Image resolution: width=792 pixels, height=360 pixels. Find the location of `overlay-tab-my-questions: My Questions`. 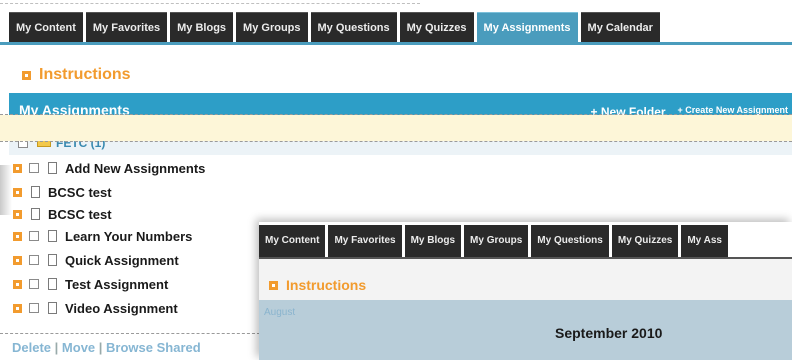

overlay-tab-my-questions: My Questions is located at coordinates (570, 241).